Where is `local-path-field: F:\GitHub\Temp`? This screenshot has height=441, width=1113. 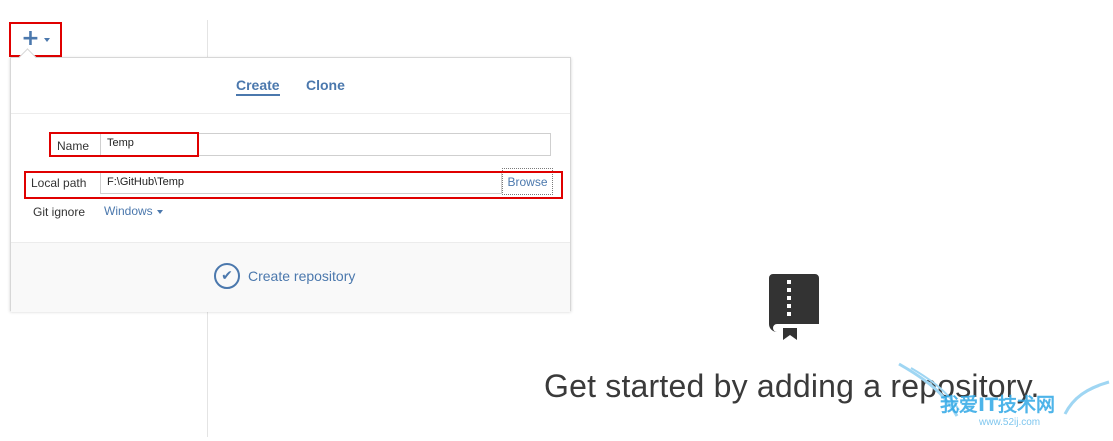
local-path-field: F:\GitHub\Temp is located at coordinates (301, 182).